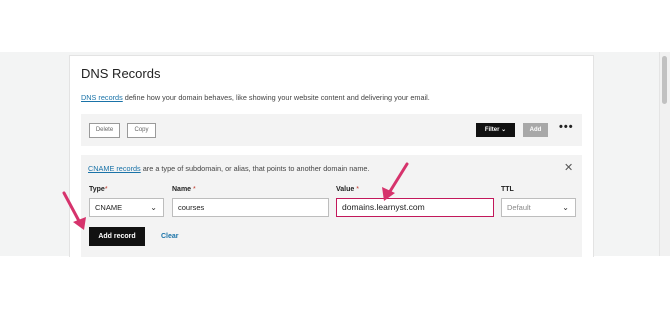 The height and width of the screenshot is (318, 670). What do you see at coordinates (519, 207) in the screenshot?
I see `ttl-select-value: Default` at bounding box center [519, 207].